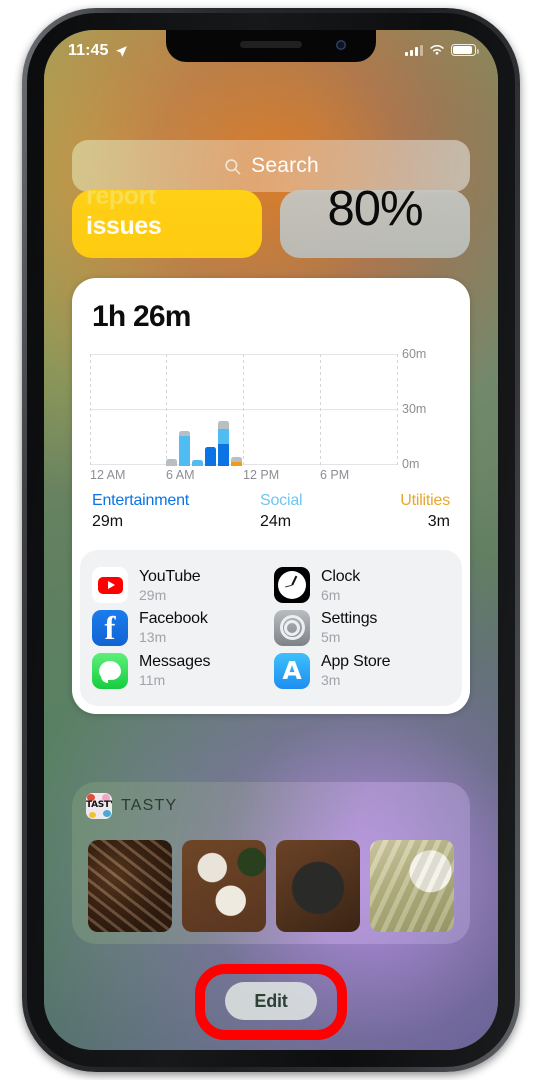  Describe the element at coordinates (110, 585) in the screenshot. I see `youtube-icon` at that location.